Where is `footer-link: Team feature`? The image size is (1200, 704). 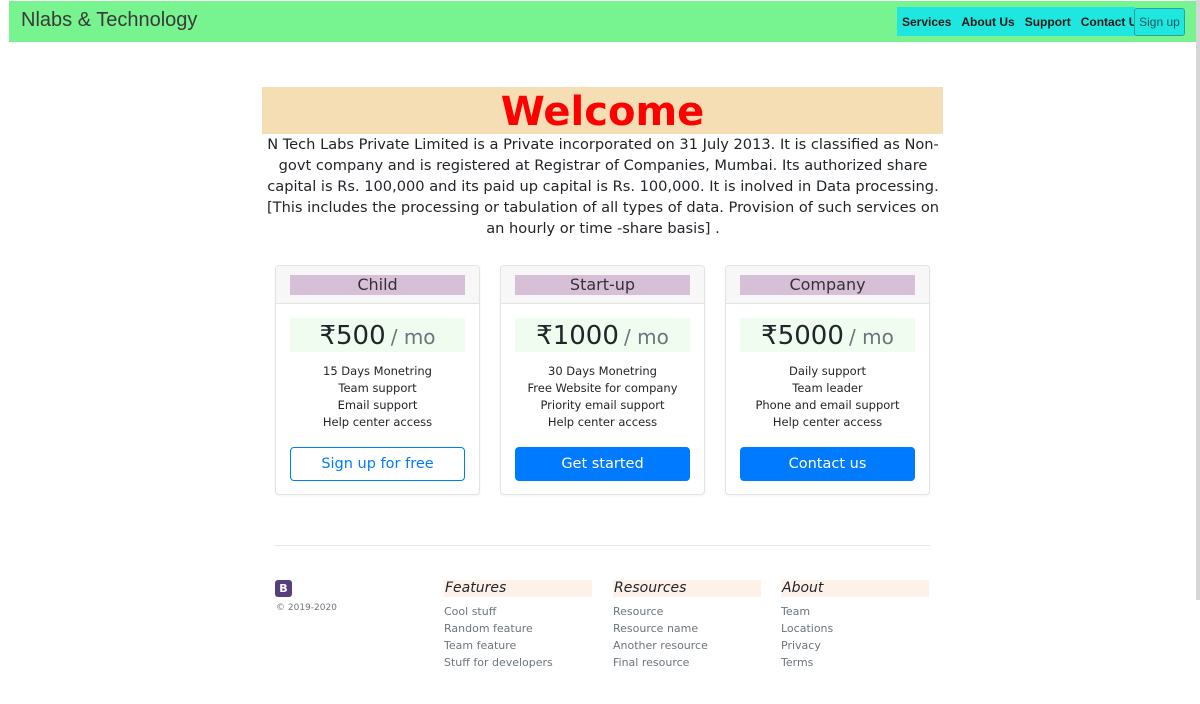
footer-link: Team feature is located at coordinates (518, 645).